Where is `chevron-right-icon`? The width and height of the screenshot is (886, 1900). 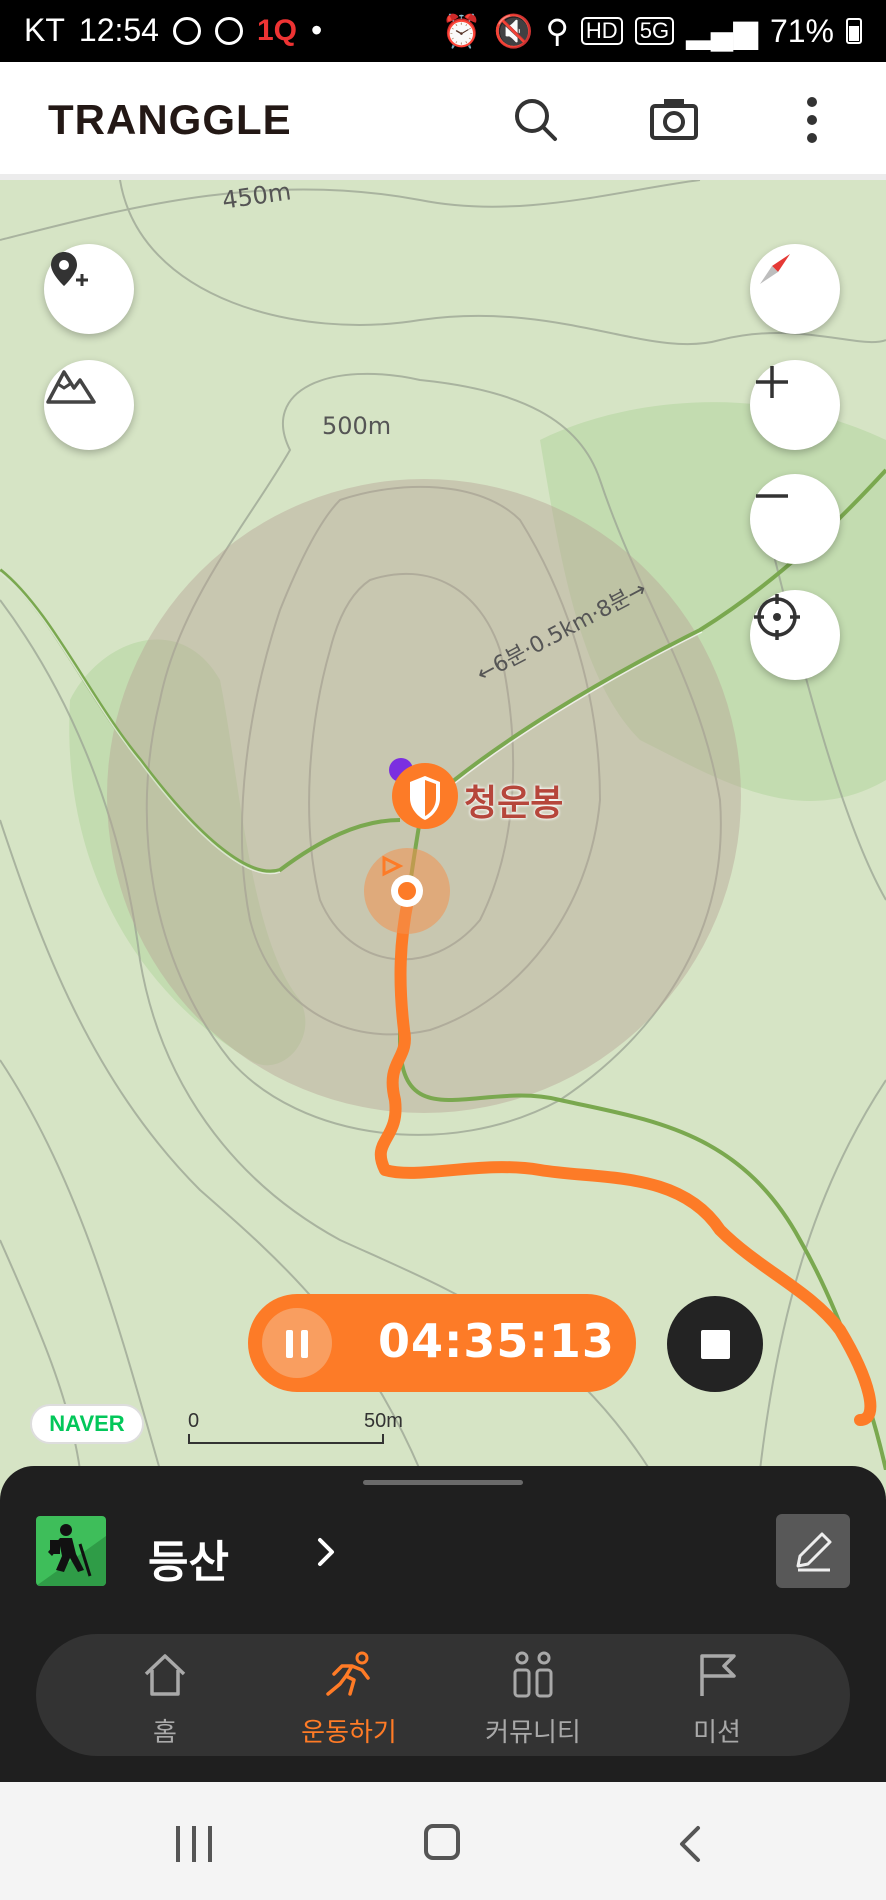 chevron-right-icon is located at coordinates (326, 1552).